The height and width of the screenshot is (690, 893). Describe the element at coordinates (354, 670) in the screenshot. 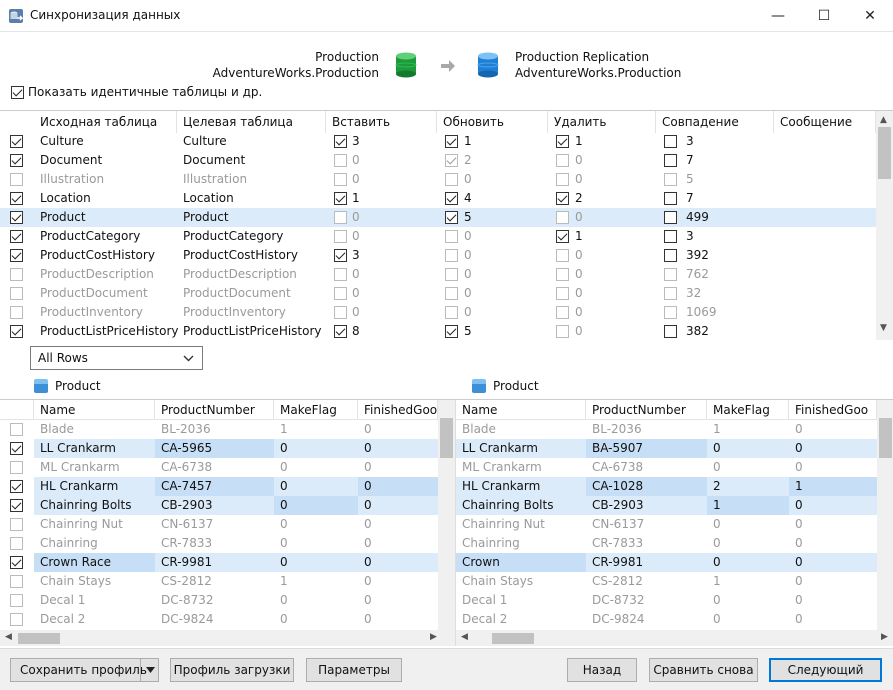

I see `parameters-button: Параметры` at that location.